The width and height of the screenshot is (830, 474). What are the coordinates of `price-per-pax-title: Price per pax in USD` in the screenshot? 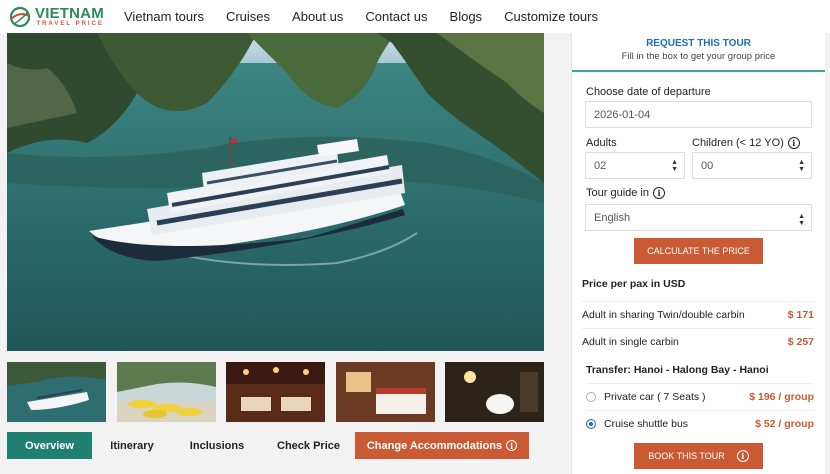 It's located at (634, 284).